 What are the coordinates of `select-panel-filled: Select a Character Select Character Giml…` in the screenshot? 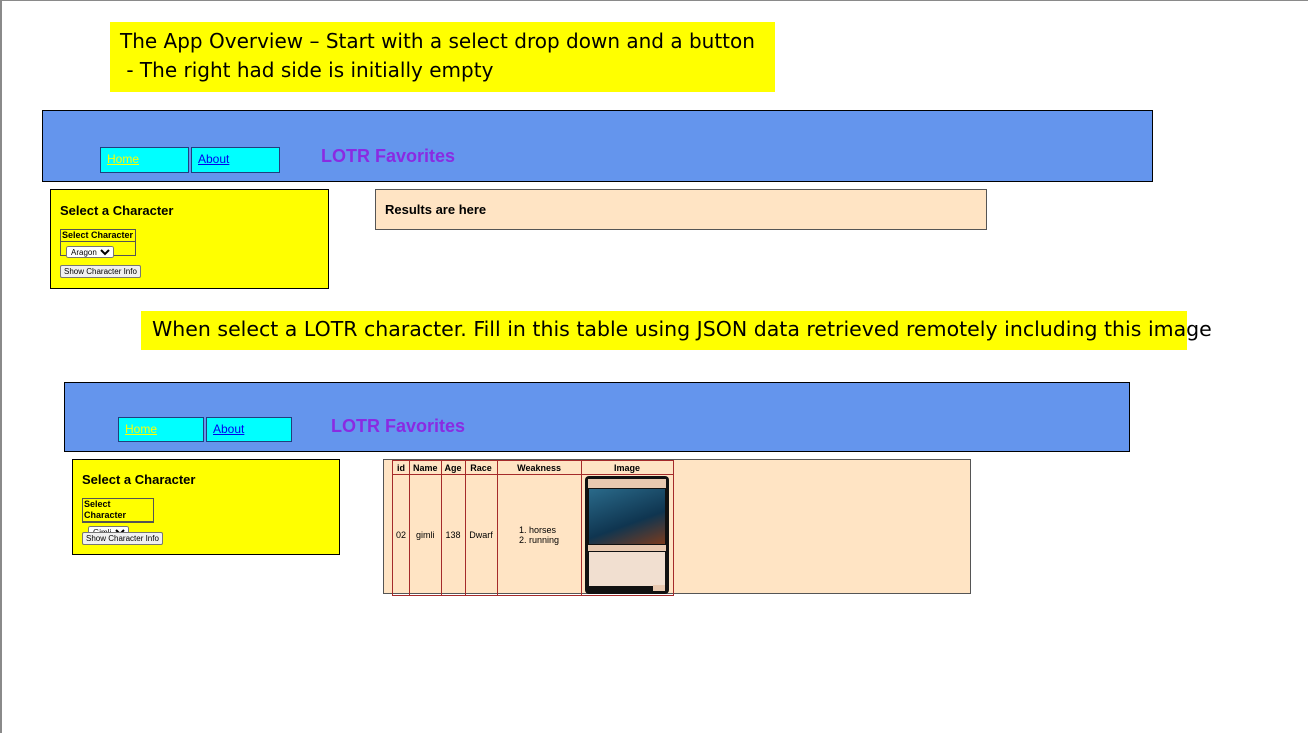 It's located at (206, 507).